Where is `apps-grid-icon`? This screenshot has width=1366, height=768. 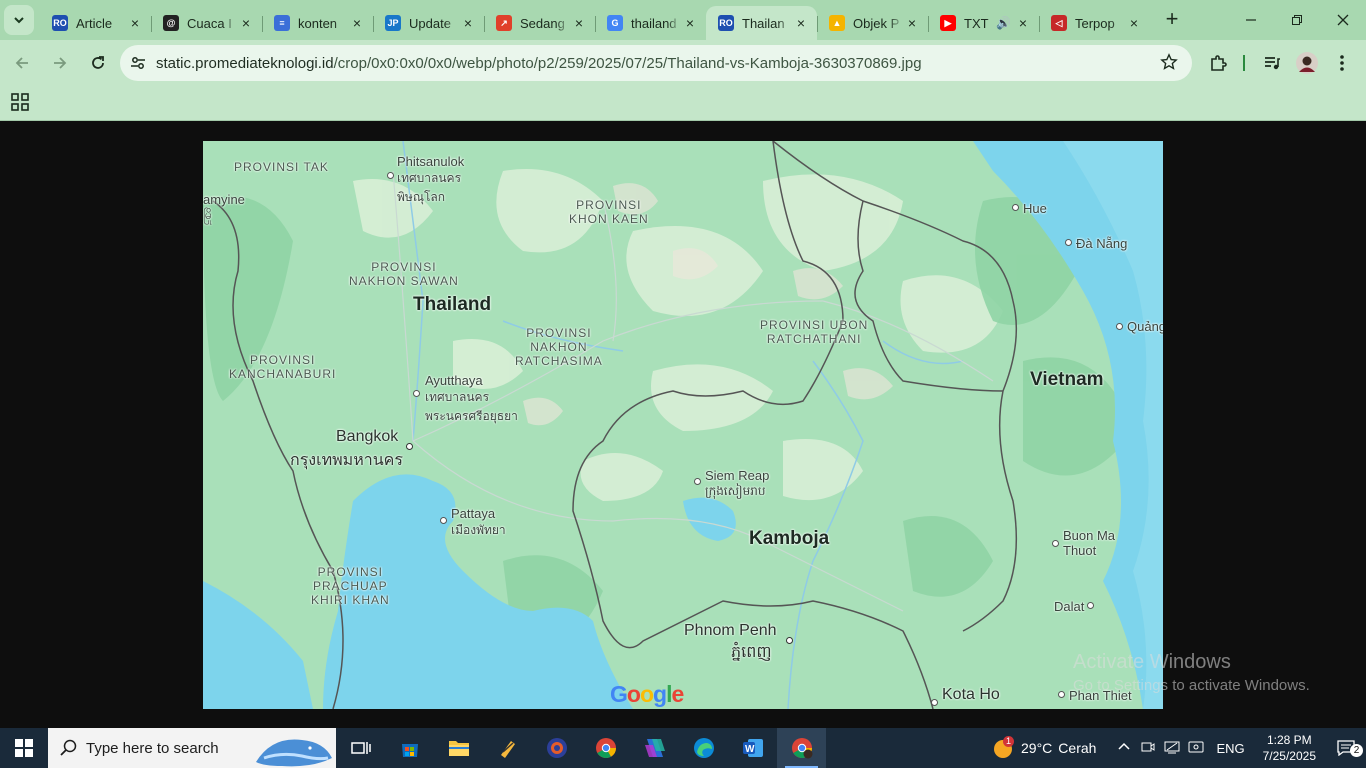
apps-grid-icon is located at coordinates (20, 102).